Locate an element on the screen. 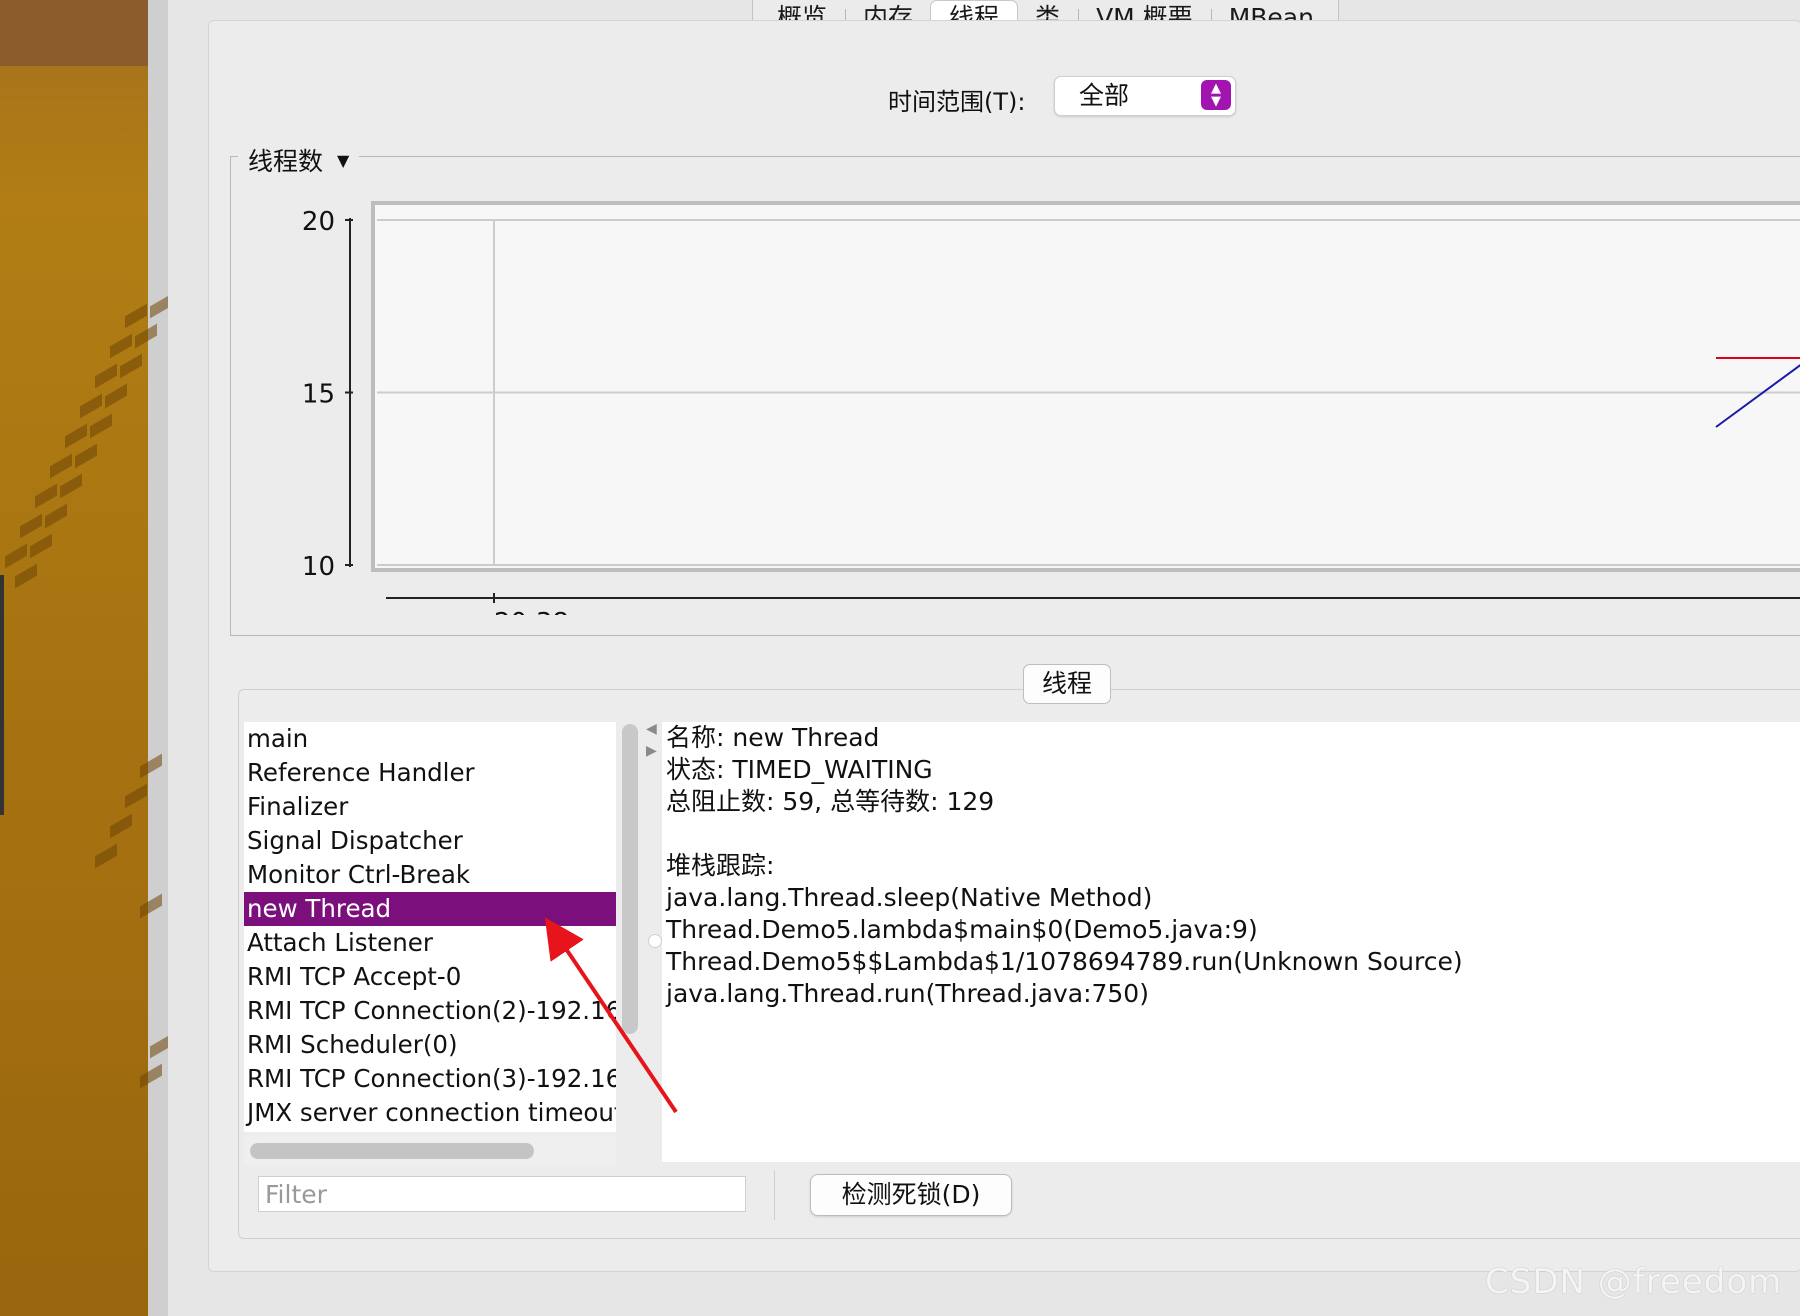  threads-section-label: 线程 is located at coordinates (1067, 684).